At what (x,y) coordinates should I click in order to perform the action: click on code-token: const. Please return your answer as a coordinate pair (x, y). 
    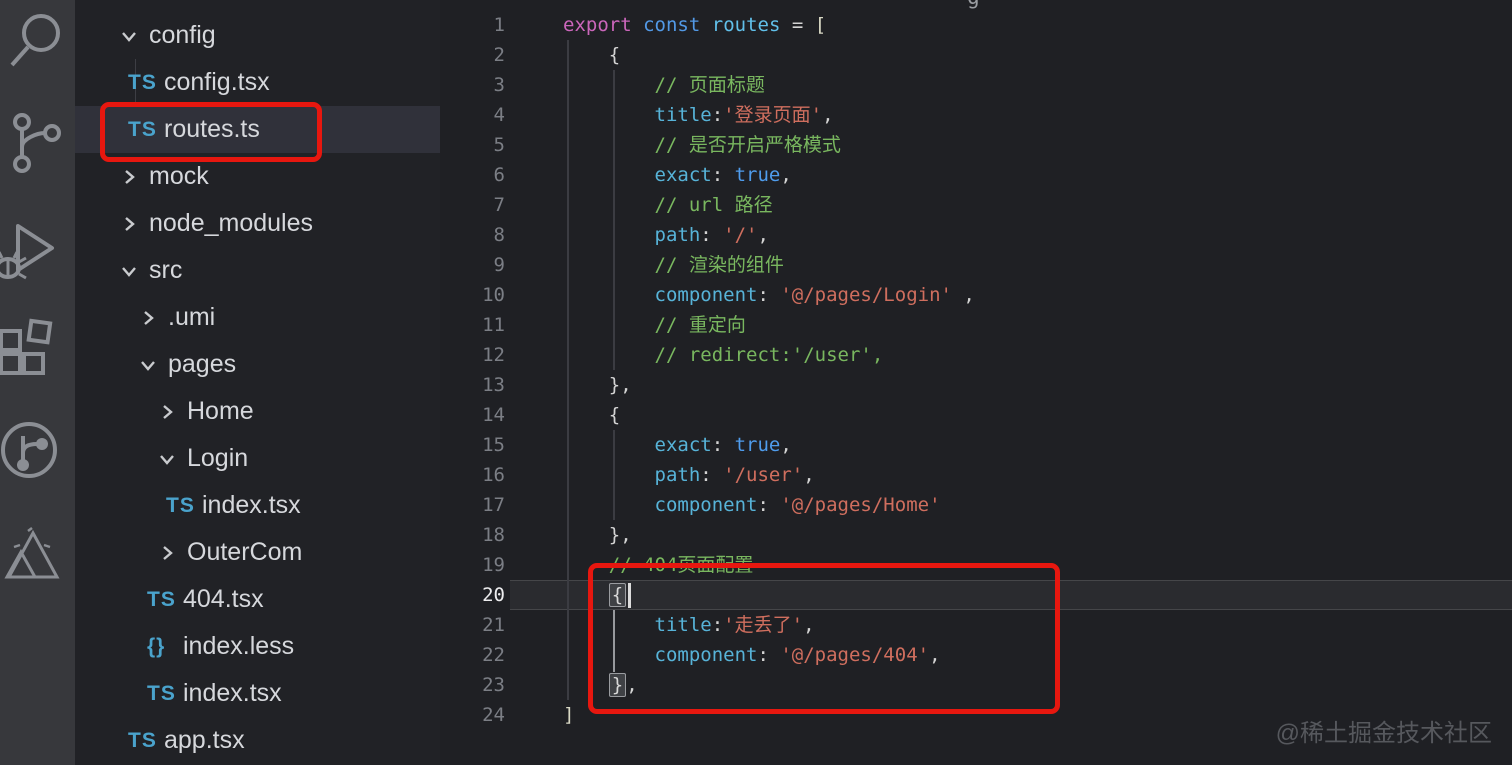
    Looking at the image, I should click on (672, 25).